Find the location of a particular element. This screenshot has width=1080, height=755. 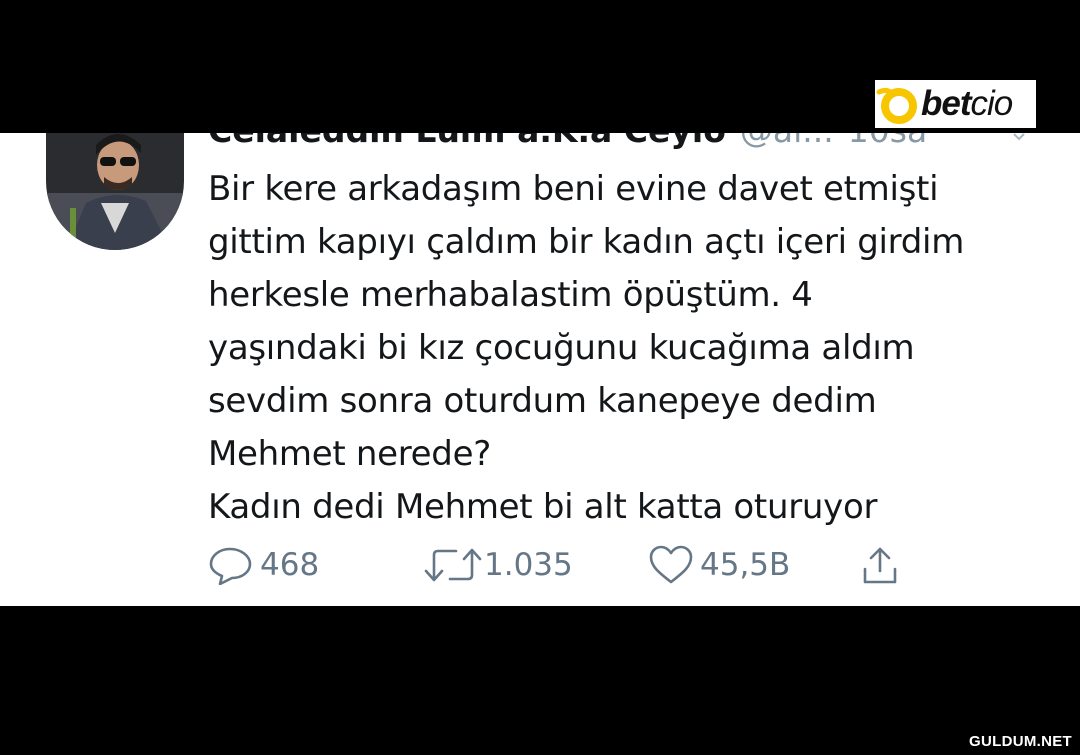

watermark: GULDUM.NET is located at coordinates (1020, 741).